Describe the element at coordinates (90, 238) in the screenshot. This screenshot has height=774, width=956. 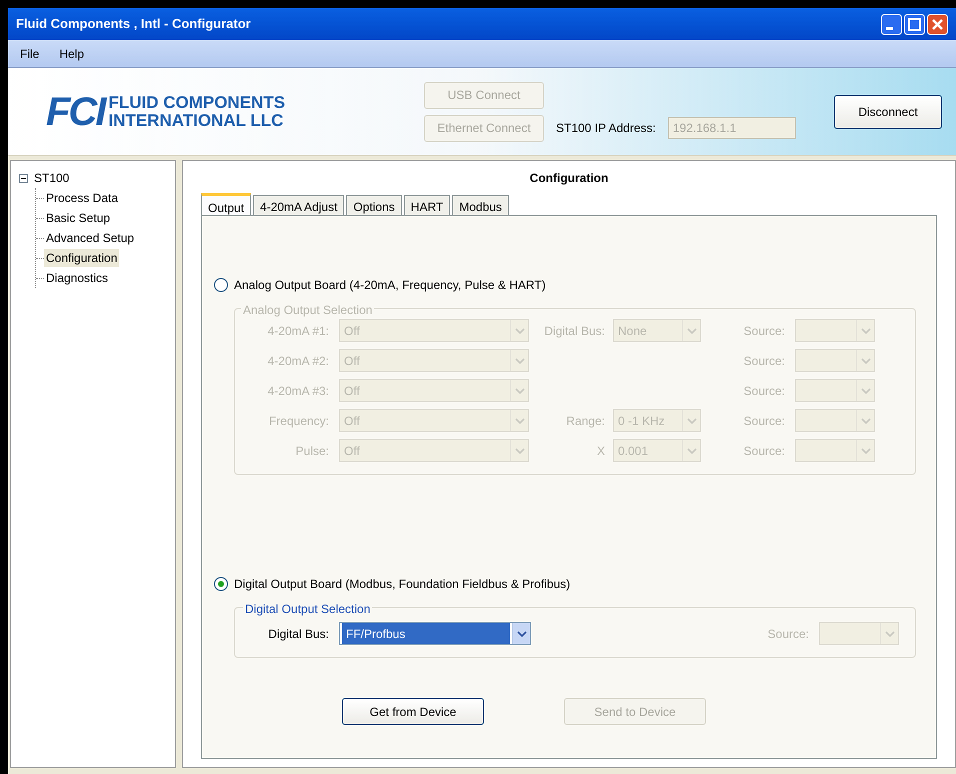
I see `tree-item: Advanced Setup` at that location.